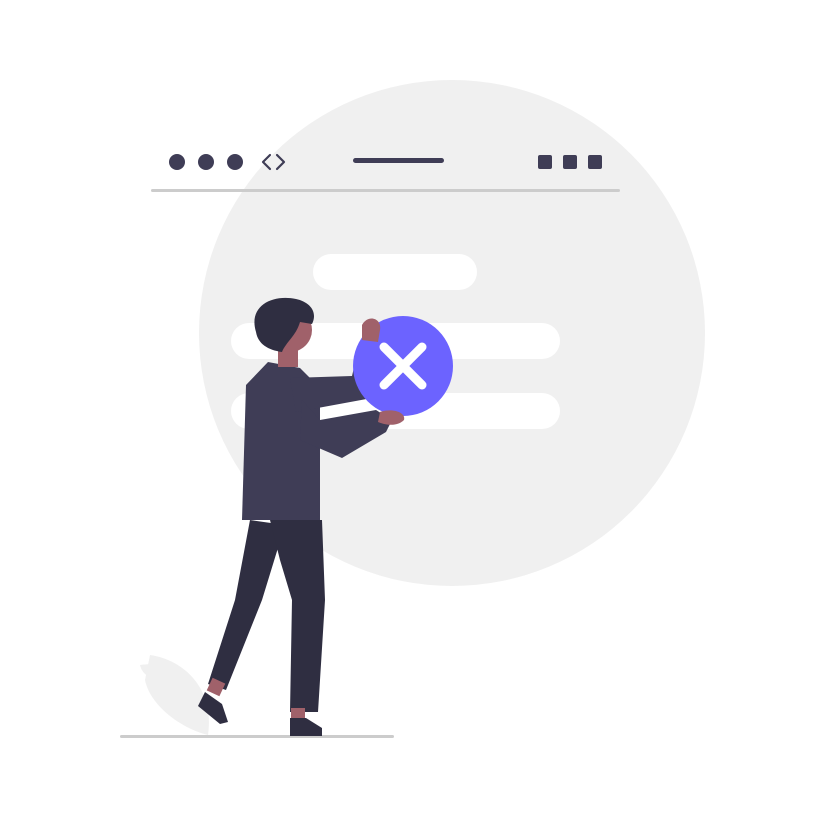 This screenshot has width=826, height=819. Describe the element at coordinates (306, 727) in the screenshot. I see `person-front-shoe` at that location.